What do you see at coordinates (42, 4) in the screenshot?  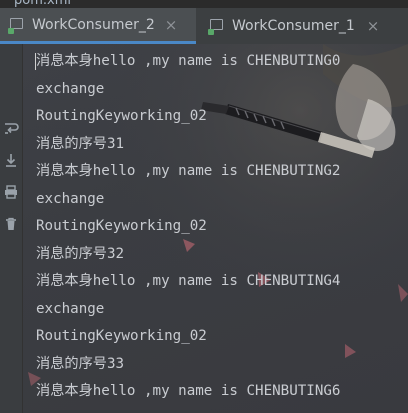 I see `pom-file-tab: pom.xml` at bounding box center [42, 4].